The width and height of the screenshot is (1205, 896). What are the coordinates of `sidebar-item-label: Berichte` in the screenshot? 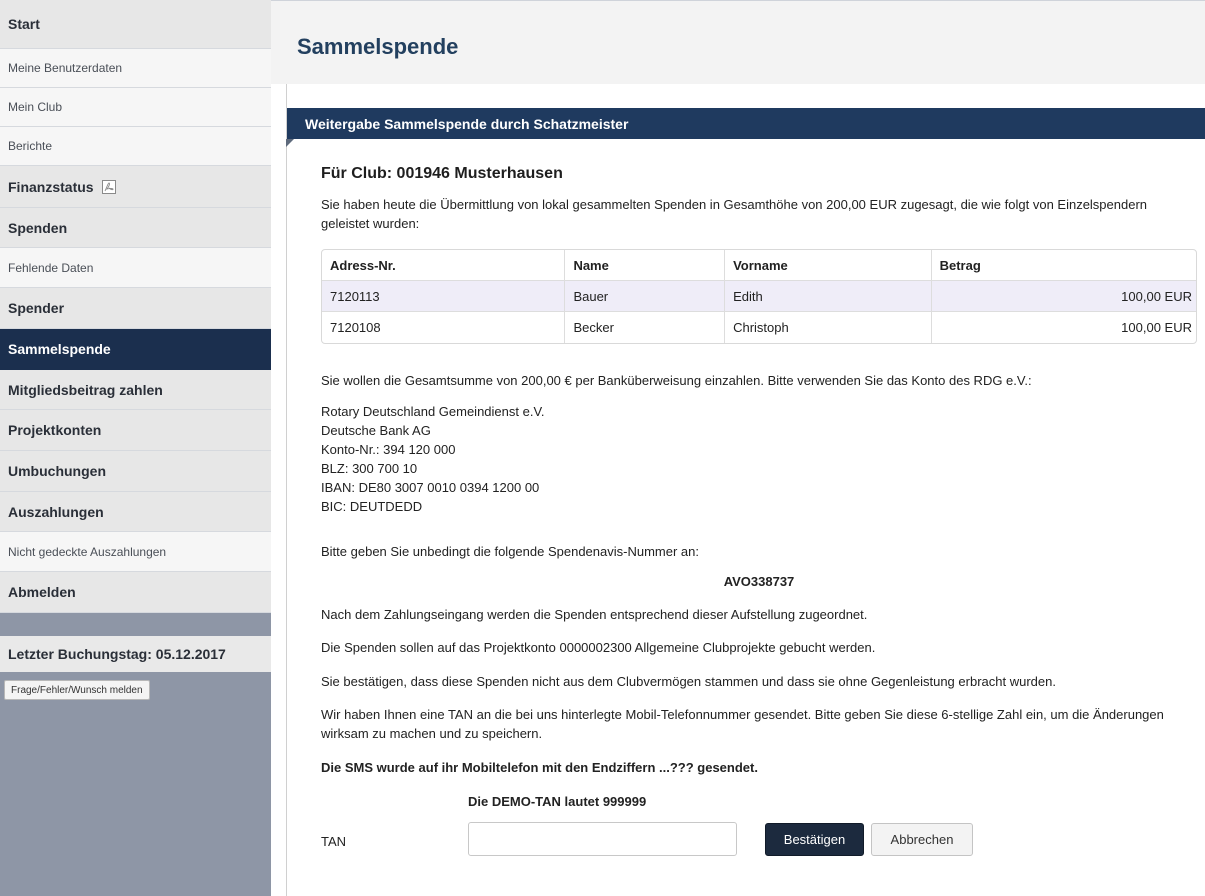 It's located at (30, 146).